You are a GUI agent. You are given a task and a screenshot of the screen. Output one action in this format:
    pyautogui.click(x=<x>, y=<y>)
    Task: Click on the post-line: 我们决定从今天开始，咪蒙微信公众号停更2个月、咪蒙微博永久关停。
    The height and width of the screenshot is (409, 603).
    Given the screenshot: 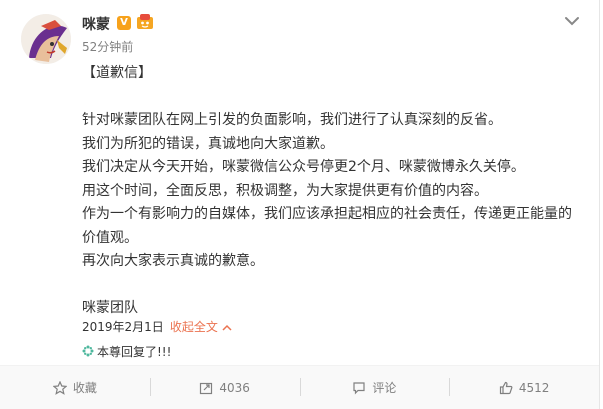 What is the action you would take?
    pyautogui.click(x=303, y=167)
    